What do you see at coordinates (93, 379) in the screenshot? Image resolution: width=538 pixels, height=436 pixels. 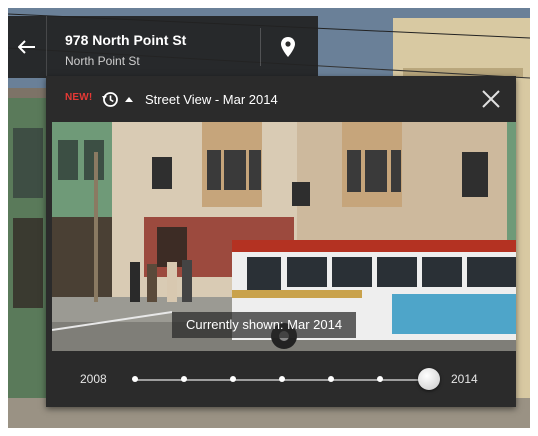 I see `slider-start-year: 2008` at bounding box center [93, 379].